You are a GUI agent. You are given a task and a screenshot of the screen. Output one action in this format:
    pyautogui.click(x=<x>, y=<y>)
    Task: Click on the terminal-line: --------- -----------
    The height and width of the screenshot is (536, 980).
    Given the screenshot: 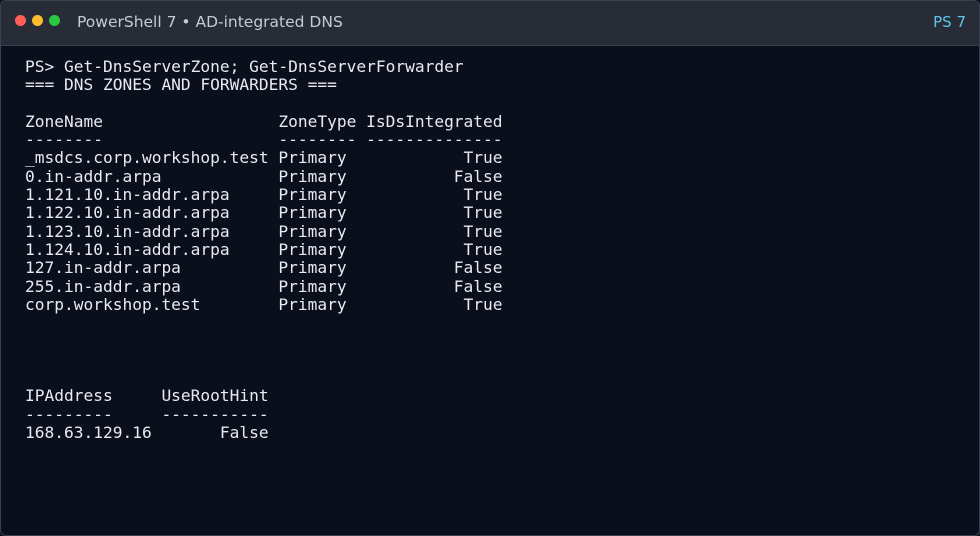 What is the action you would take?
    pyautogui.click(x=147, y=414)
    